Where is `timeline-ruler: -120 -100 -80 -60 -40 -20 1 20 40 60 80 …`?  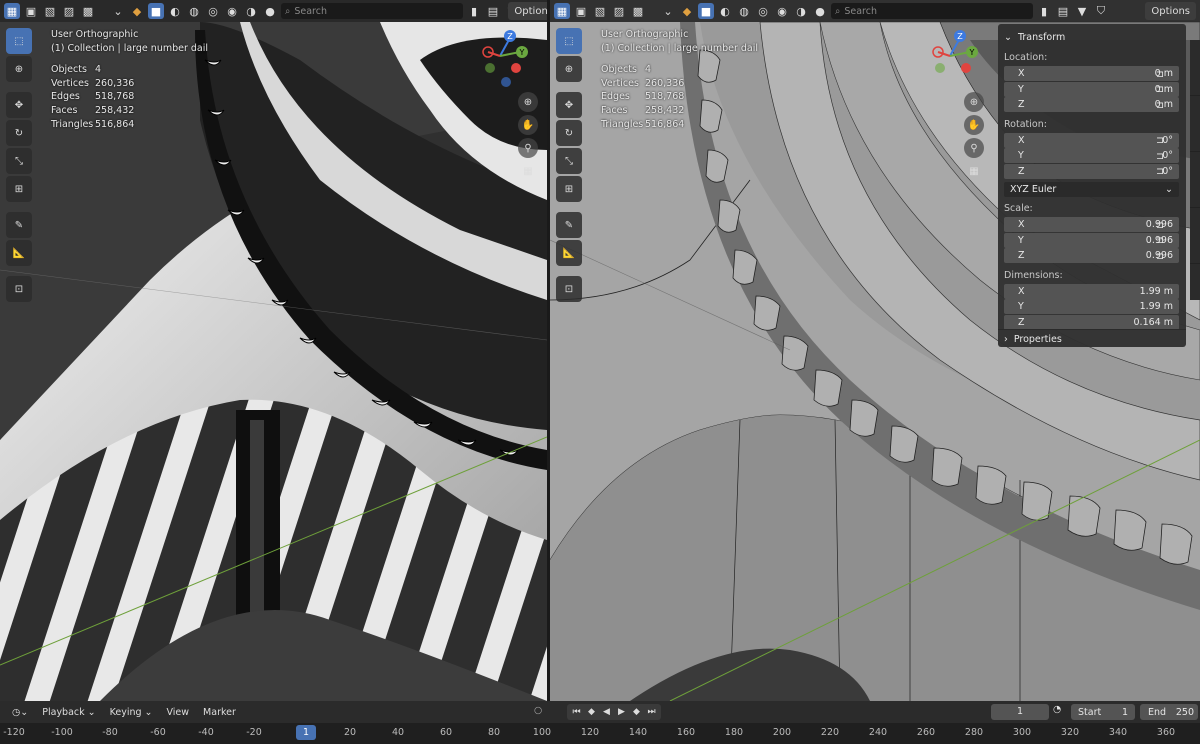
timeline-ruler: -120 -100 -80 -60 -40 -20 1 20 40 60 80 … is located at coordinates (600, 733).